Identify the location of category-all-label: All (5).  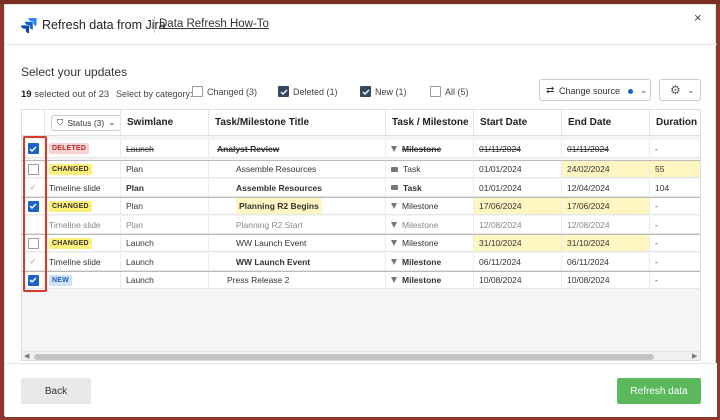
(457, 91).